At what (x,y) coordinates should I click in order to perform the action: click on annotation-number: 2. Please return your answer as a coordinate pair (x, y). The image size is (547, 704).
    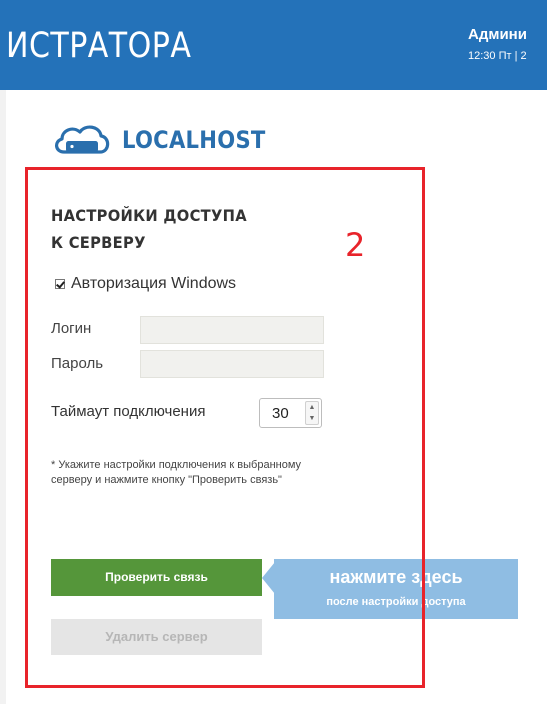
    Looking at the image, I should click on (355, 245).